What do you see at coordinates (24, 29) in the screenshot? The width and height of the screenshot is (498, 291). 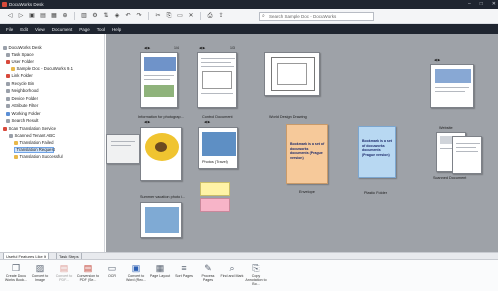 I see `menu-edit: Edit` at bounding box center [24, 29].